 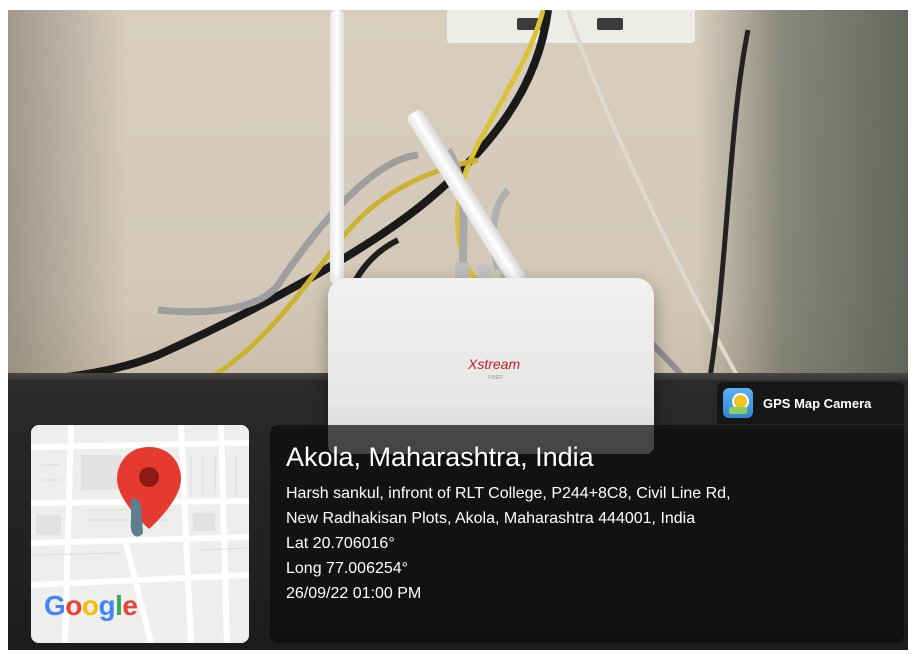 I want to click on map-thumbnail: Google, so click(x=140, y=534).